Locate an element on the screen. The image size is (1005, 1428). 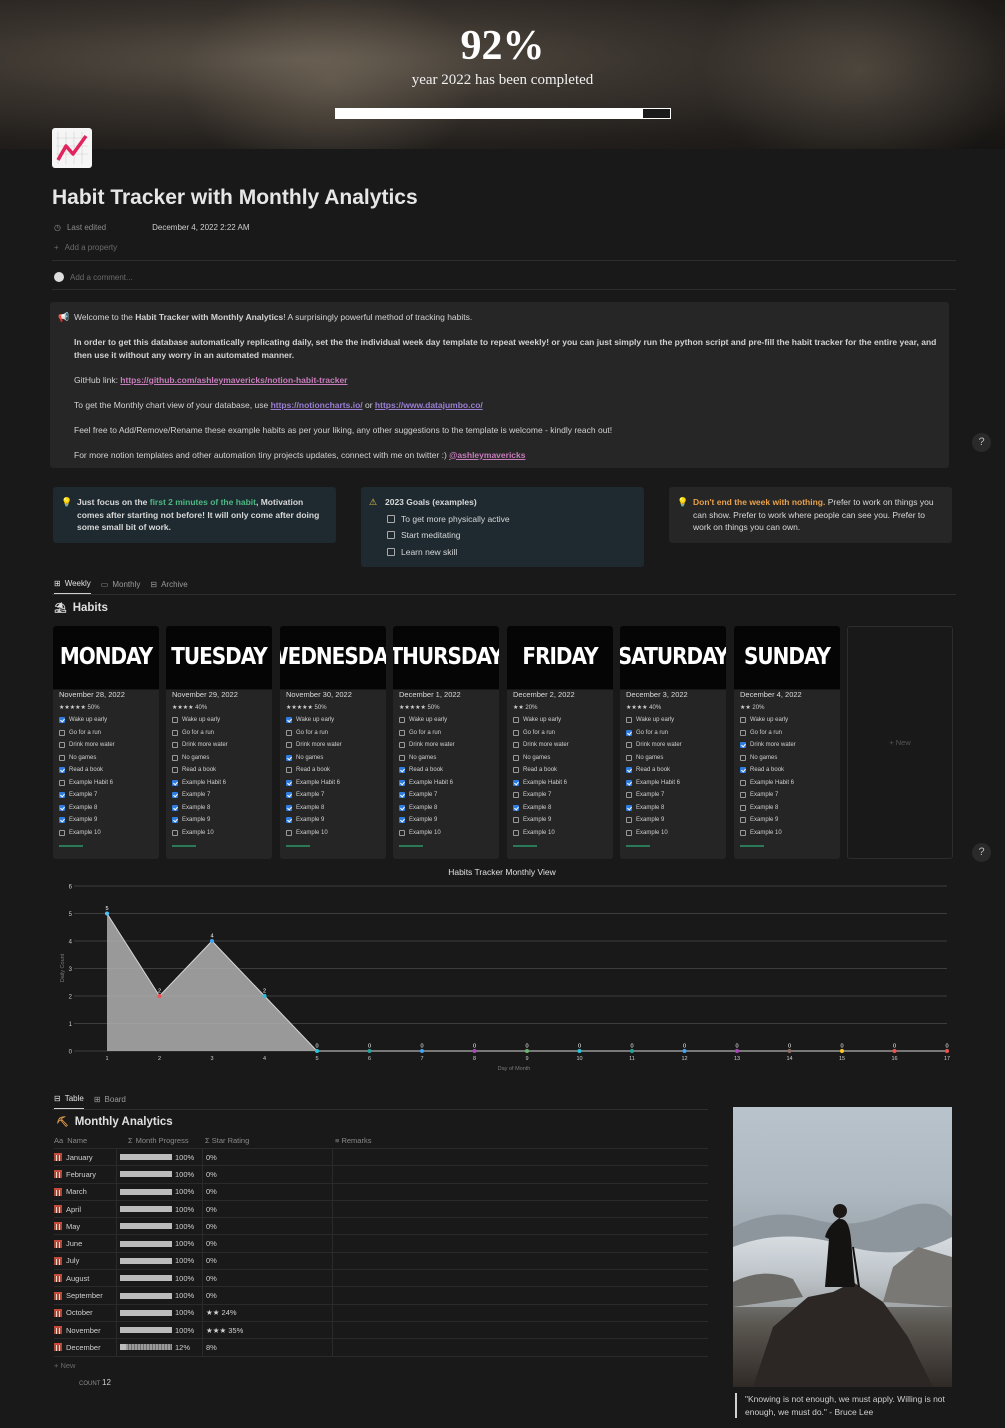
table-row: November 100% ★★★ 35% is located at coordinates (381, 1330).